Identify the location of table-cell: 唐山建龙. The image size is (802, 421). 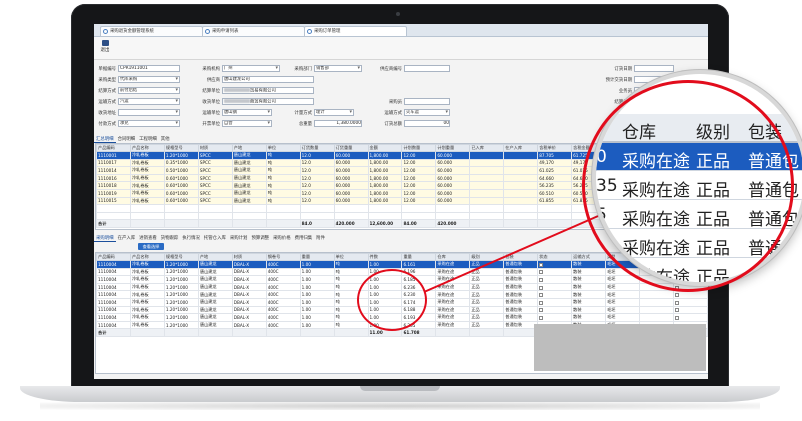
(249, 163).